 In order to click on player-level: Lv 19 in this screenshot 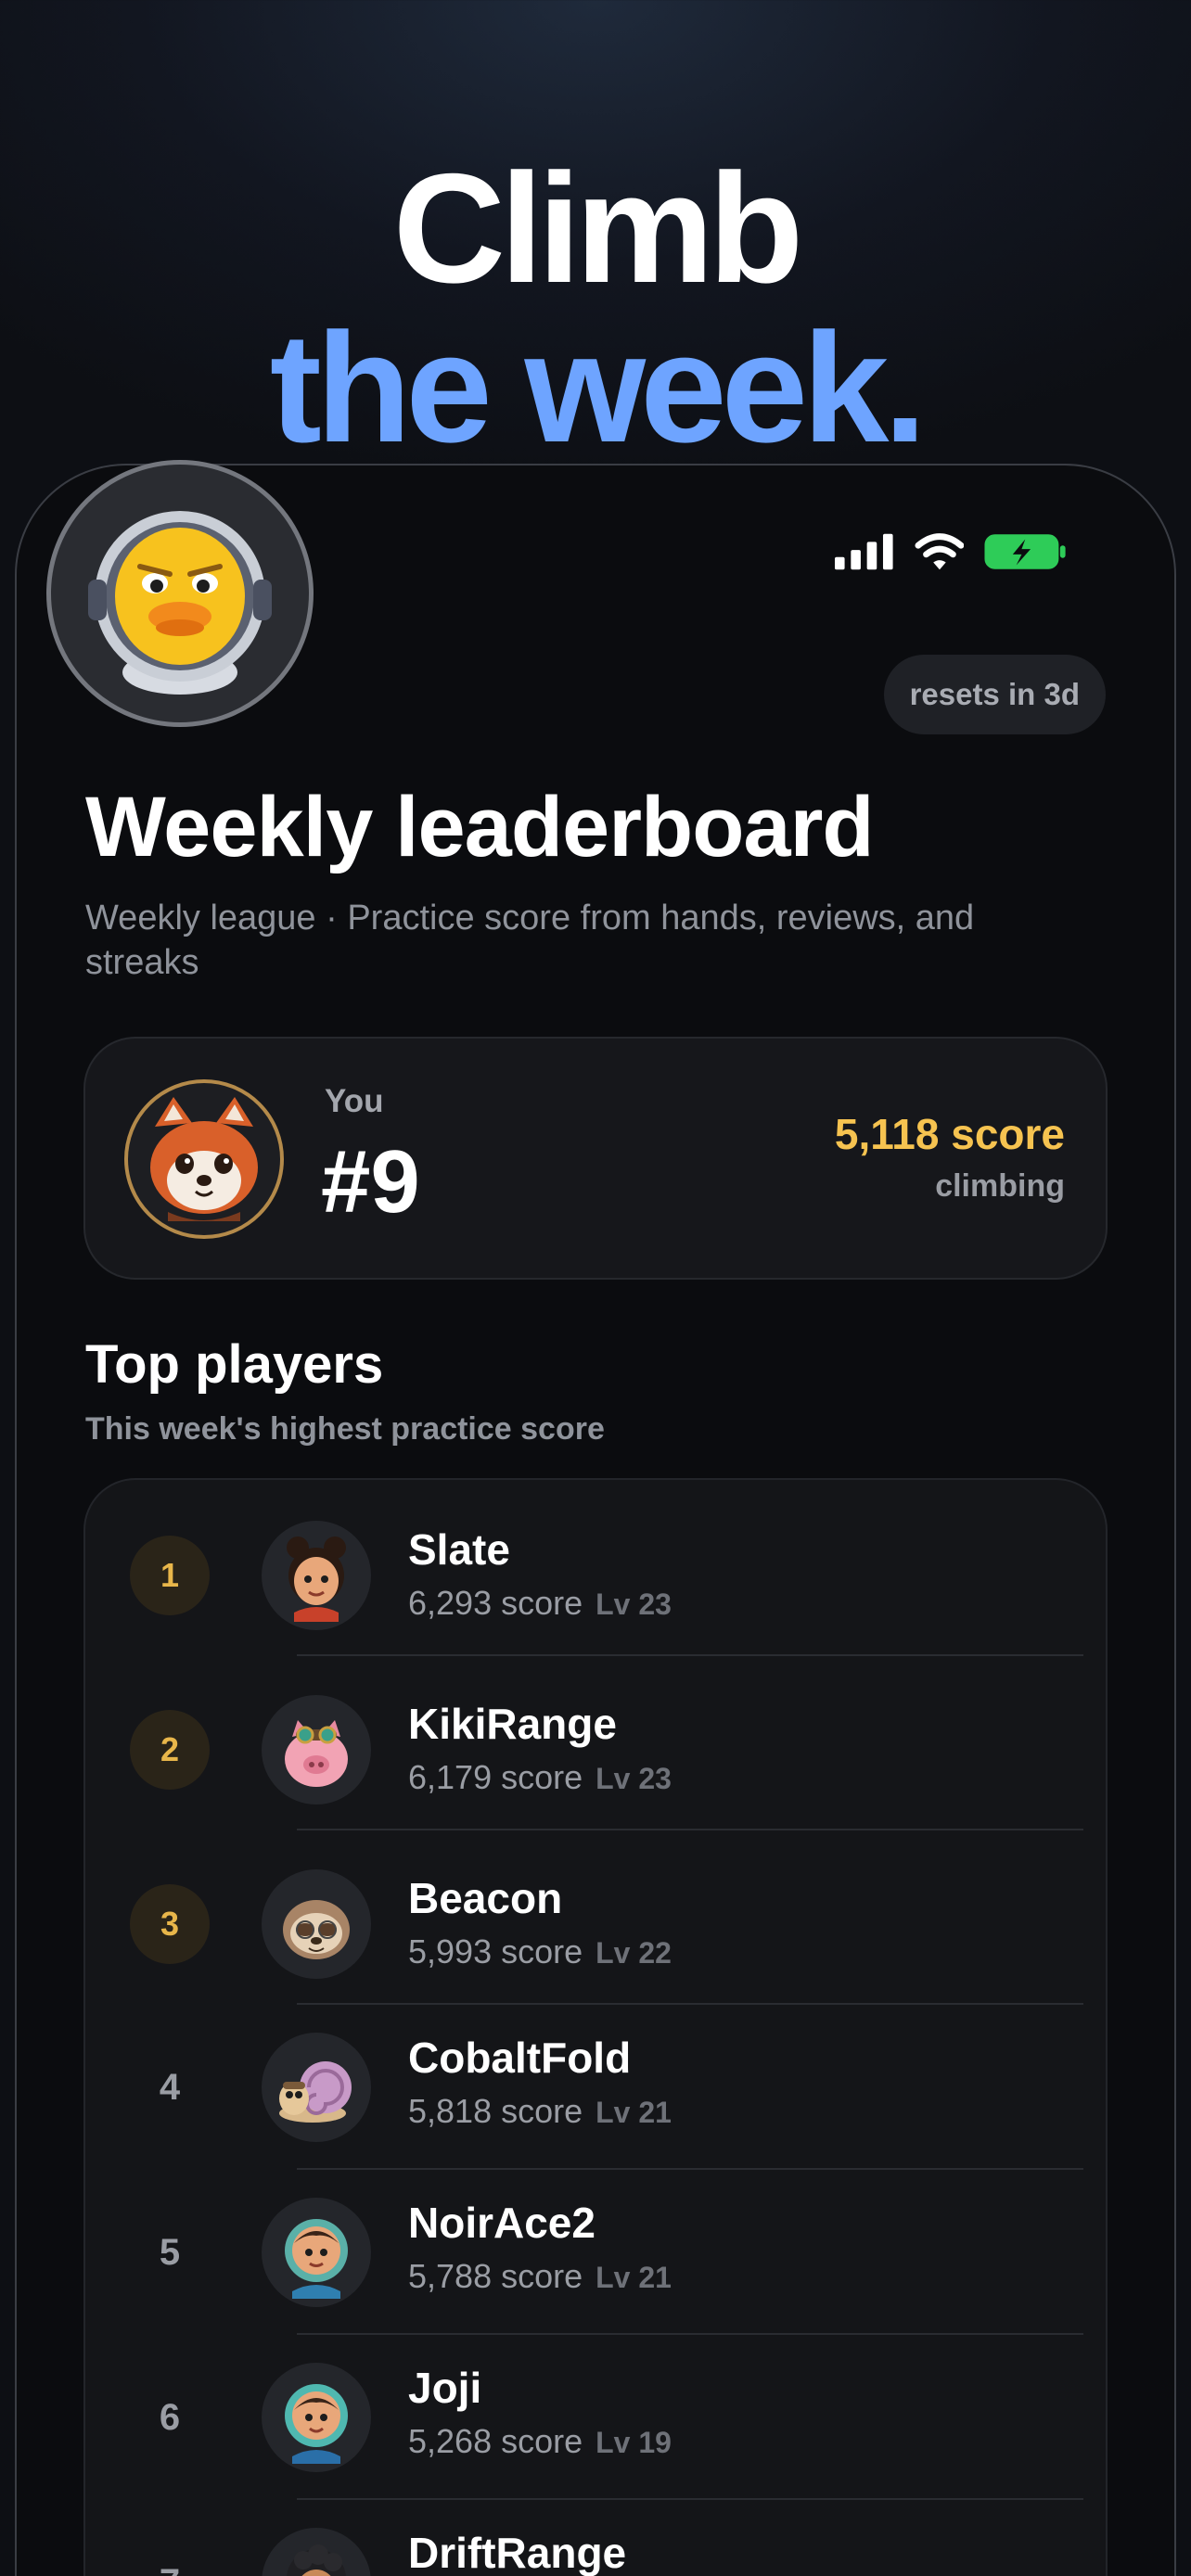, I will do `click(634, 2442)`.